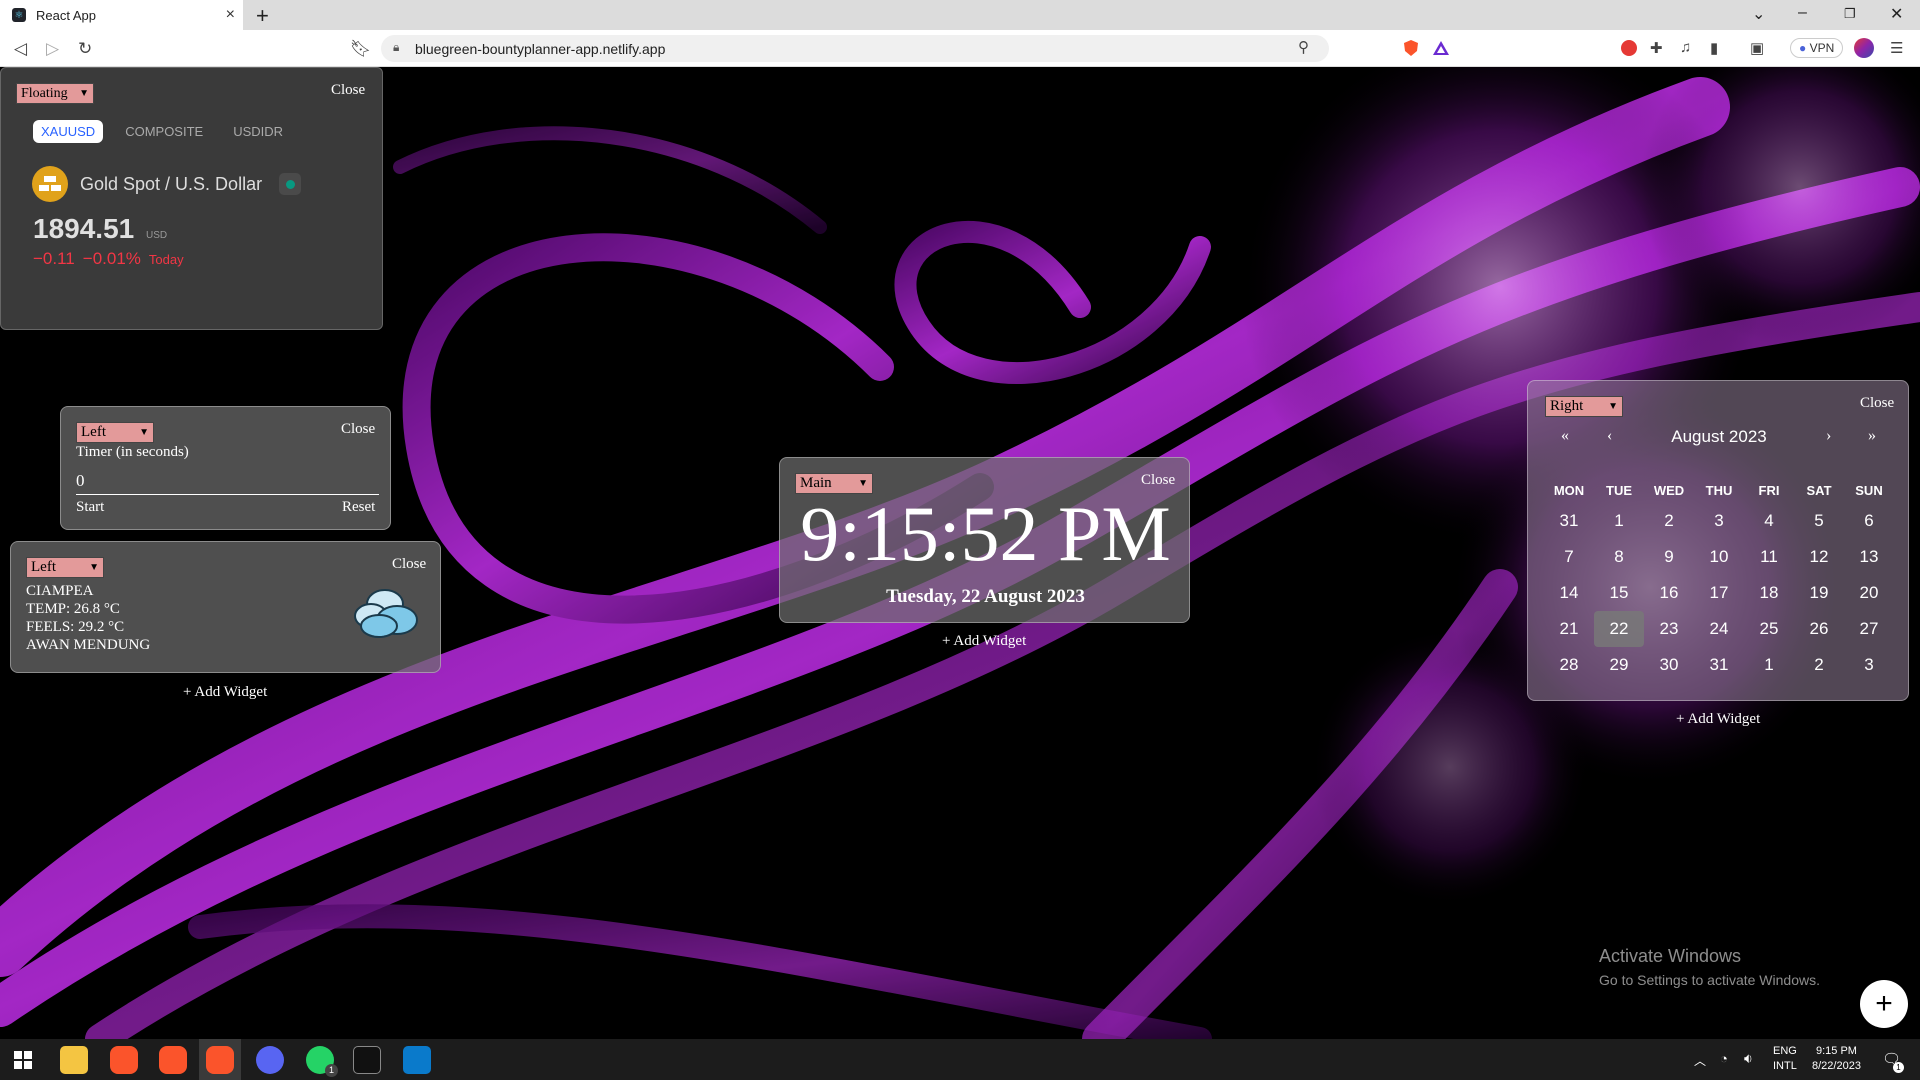 This screenshot has width=1920, height=1080. I want to click on calendar-day: 16, so click(1669, 593).